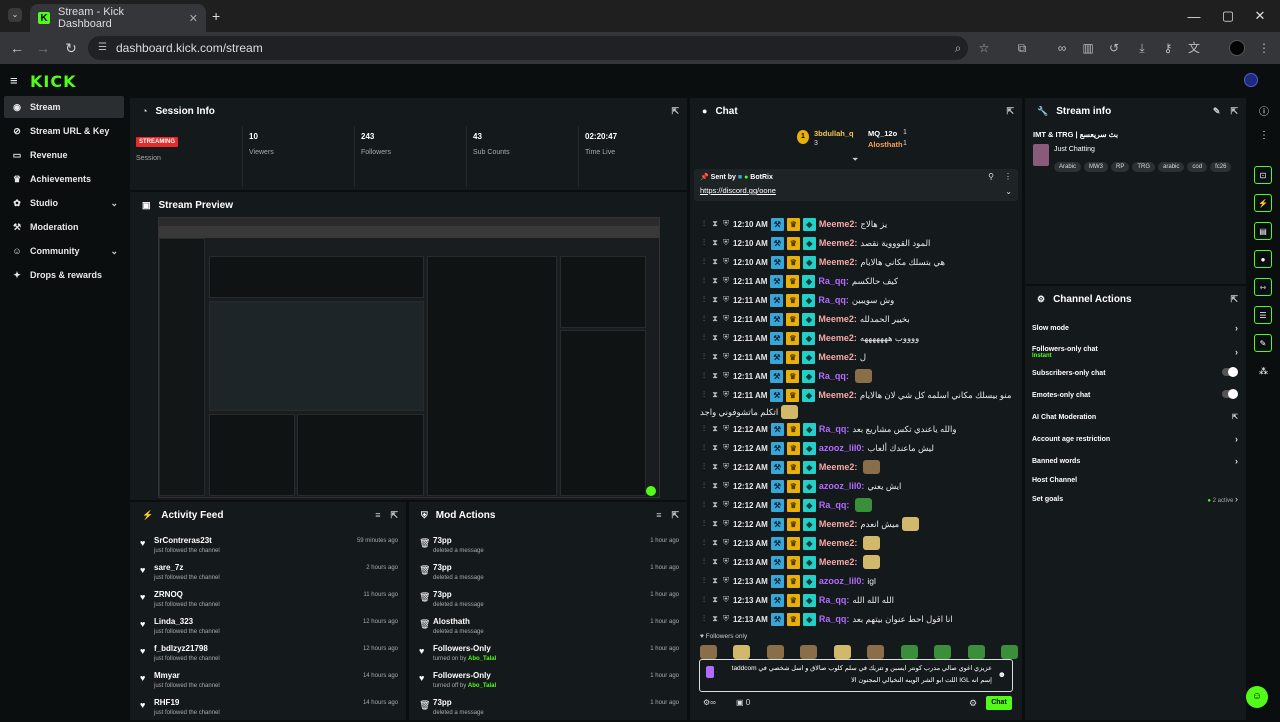  I want to click on chat-message: ⫶ ⧗ ⛨ 12:10 AM ⚒ ♛ ◆ Meeme2: المود القوووية نقصد, so click(859, 243).